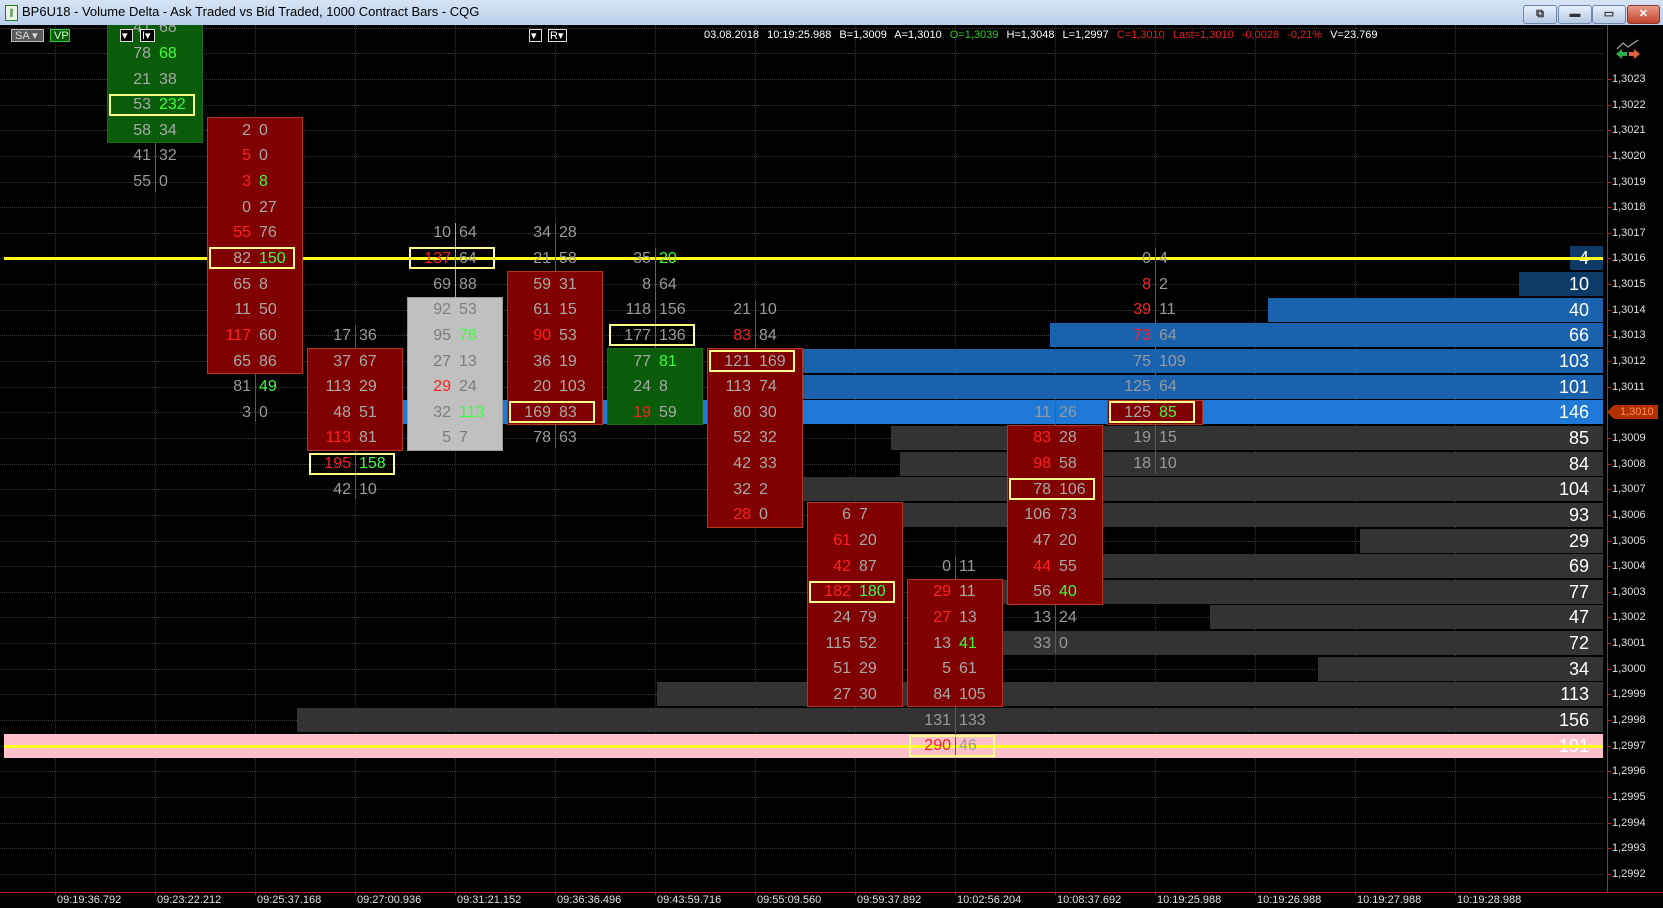  What do you see at coordinates (1260, 35) in the screenshot?
I see `info-change: -0,0028` at bounding box center [1260, 35].